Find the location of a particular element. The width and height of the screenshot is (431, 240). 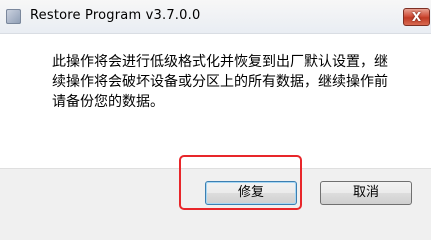

restore-button: 修复 is located at coordinates (251, 193).